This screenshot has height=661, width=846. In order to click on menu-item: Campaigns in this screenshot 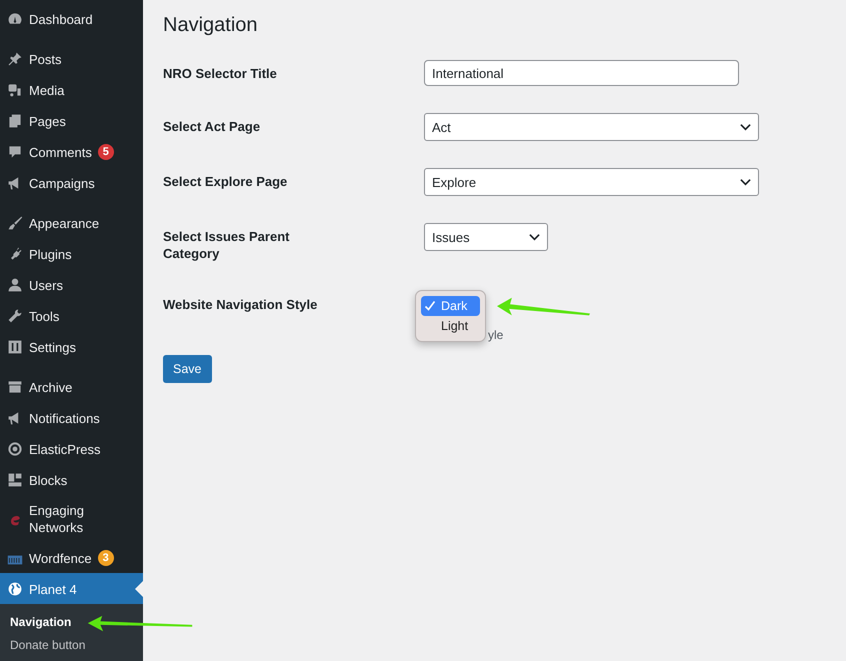, I will do `click(71, 182)`.